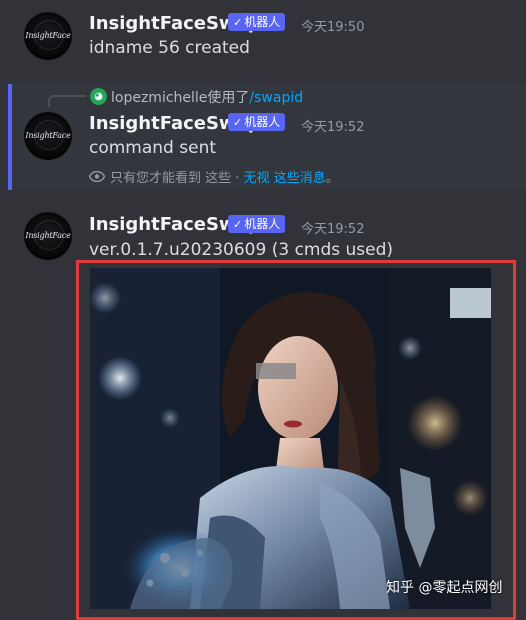 This screenshot has height=620, width=526. Describe the element at coordinates (276, 98) in the screenshot. I see `reply-command: /swapid` at that location.